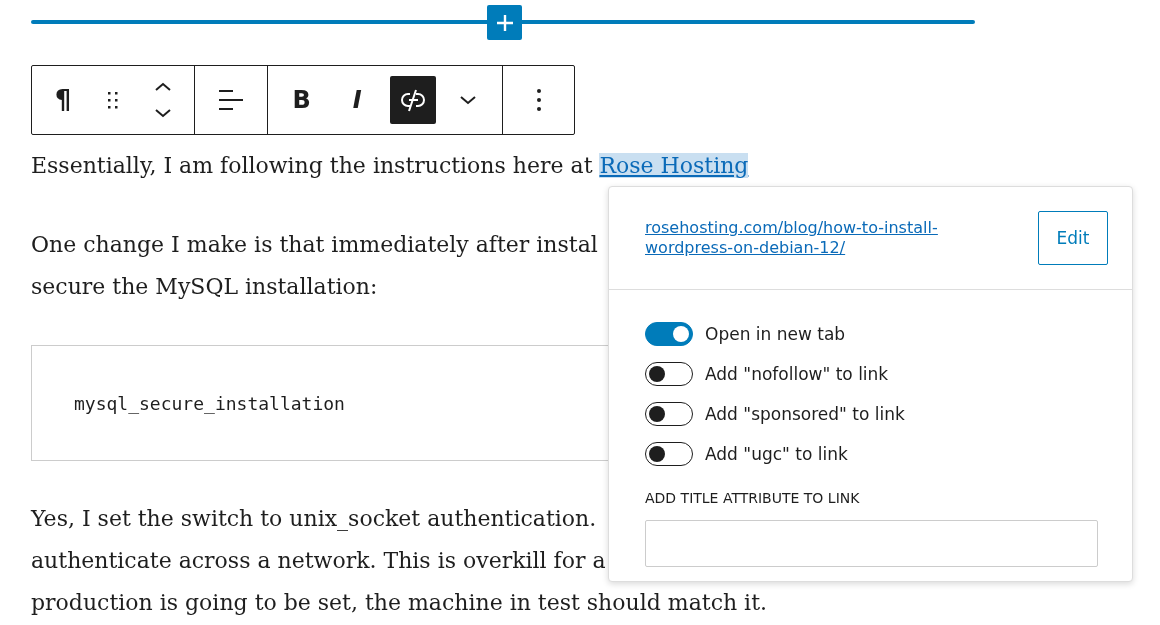 This screenshot has width=1160, height=625. What do you see at coordinates (797, 374) in the screenshot?
I see `toggle-label: Add "nofollow" to link` at bounding box center [797, 374].